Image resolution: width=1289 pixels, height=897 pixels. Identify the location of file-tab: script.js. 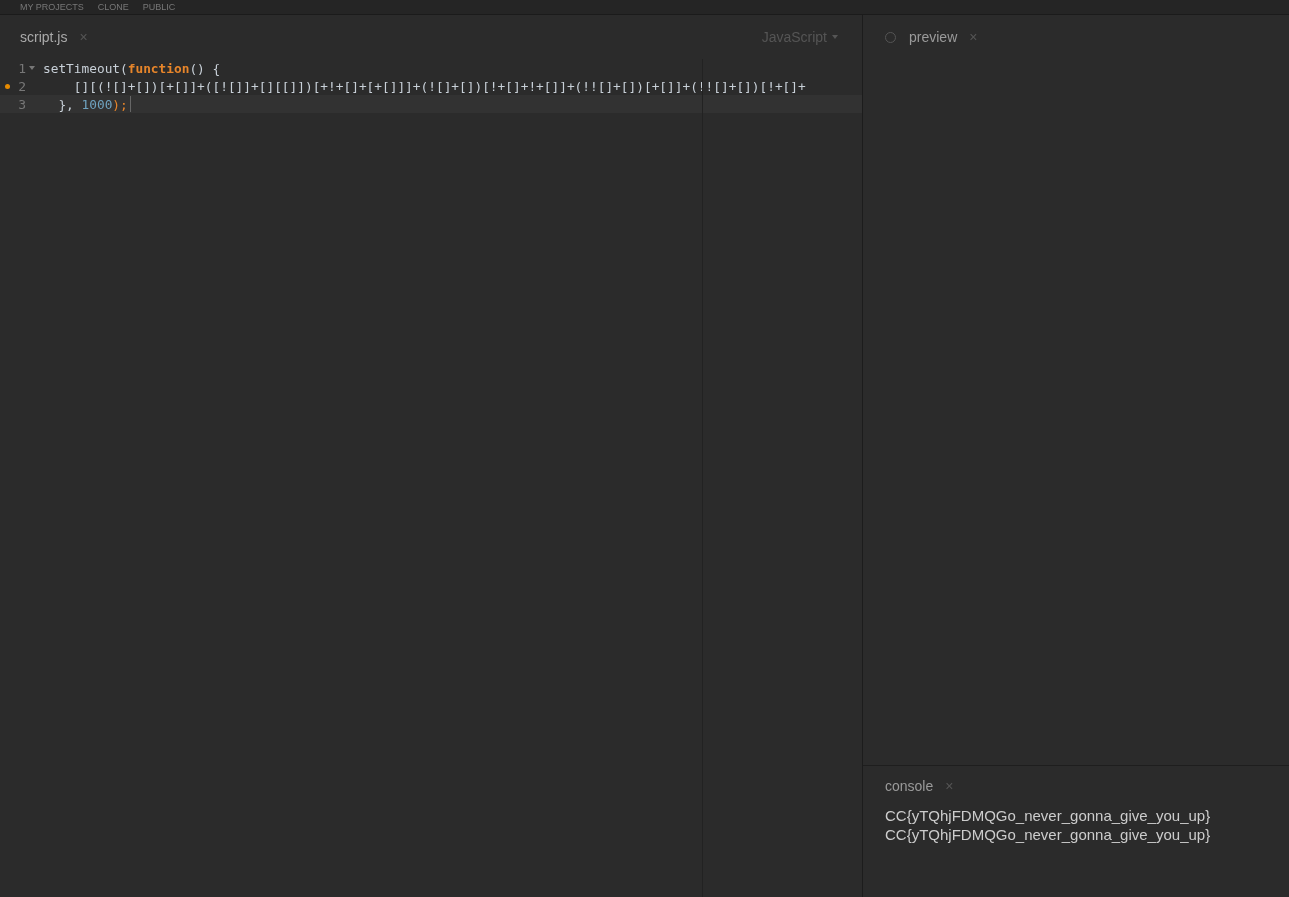
(44, 37).